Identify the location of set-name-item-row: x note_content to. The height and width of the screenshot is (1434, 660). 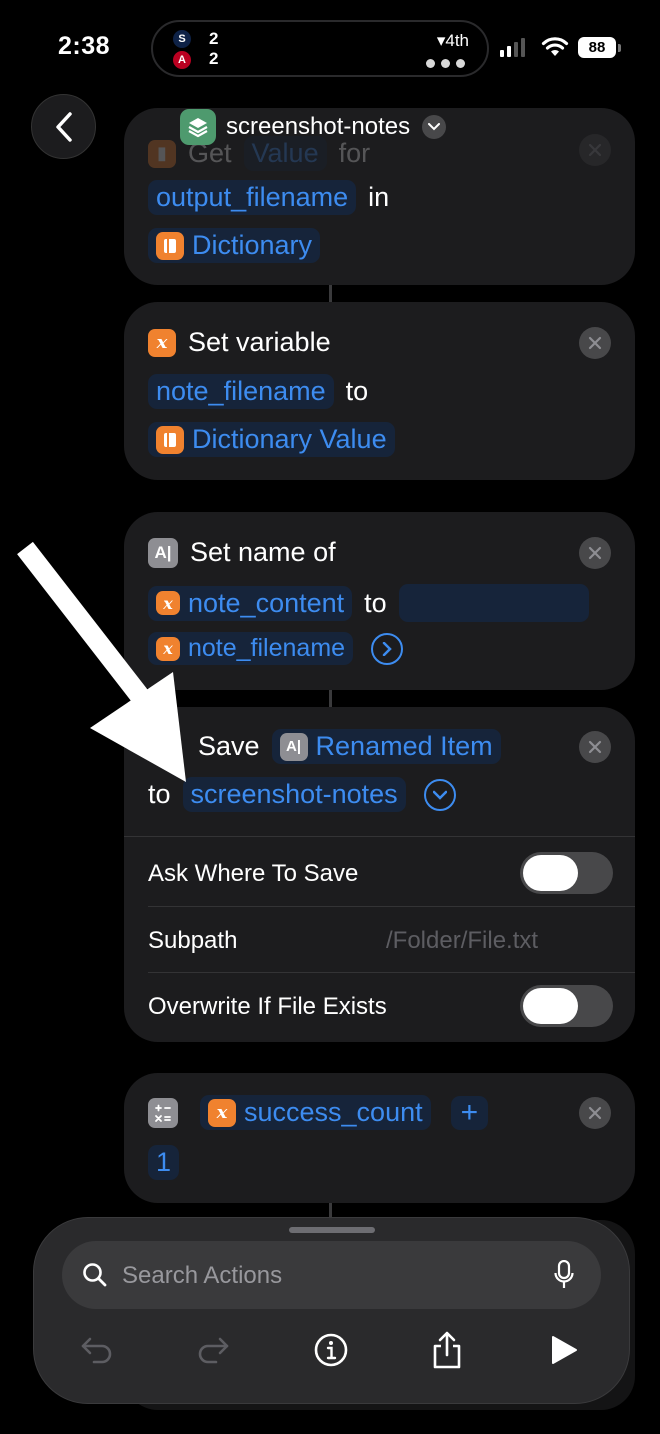
(368, 603).